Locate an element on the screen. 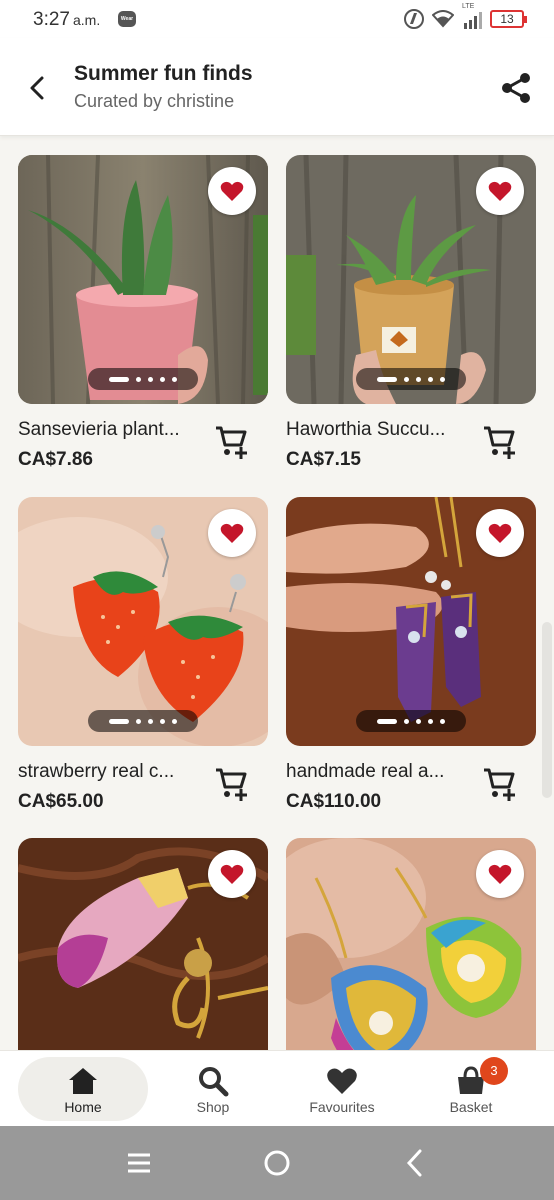 The image size is (554, 1200). nfc-icon is located at coordinates (414, 19).